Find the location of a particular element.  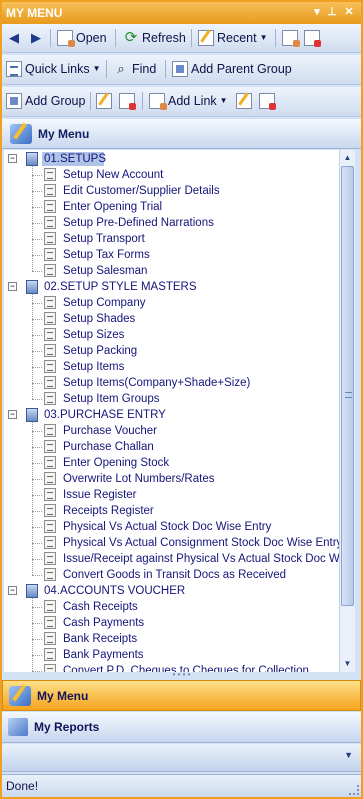

nav-overflow: ▼ is located at coordinates (181, 758).